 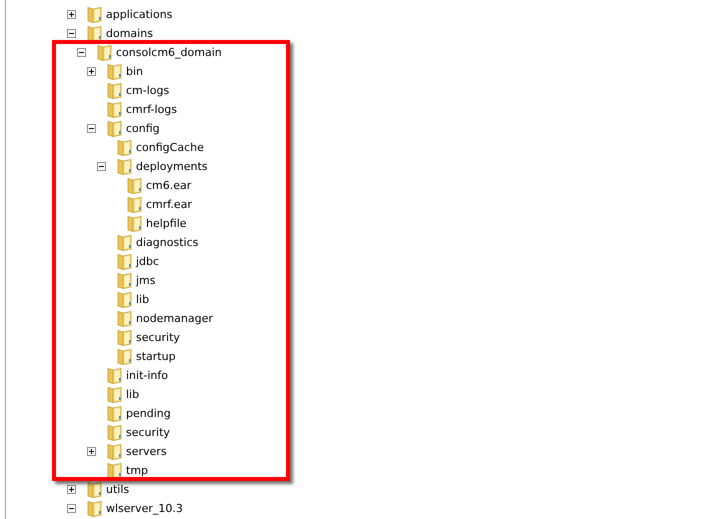 I want to click on folder-name: init-info, so click(x=147, y=375).